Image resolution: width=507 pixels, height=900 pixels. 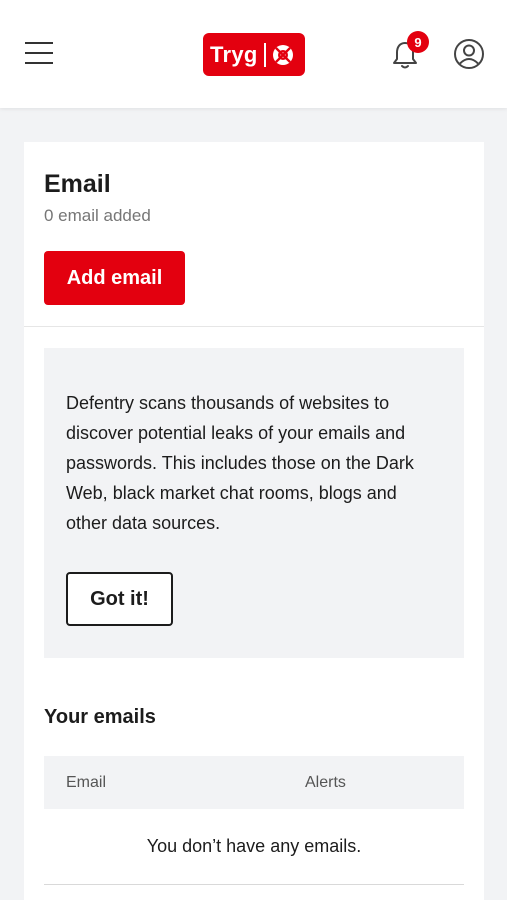 What do you see at coordinates (254, 782) in the screenshot?
I see `emails-table-header: Email Alerts` at bounding box center [254, 782].